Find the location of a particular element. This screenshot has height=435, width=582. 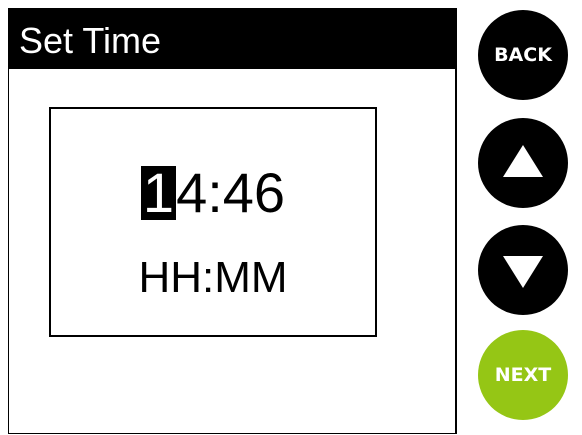

up-button is located at coordinates (523, 163).